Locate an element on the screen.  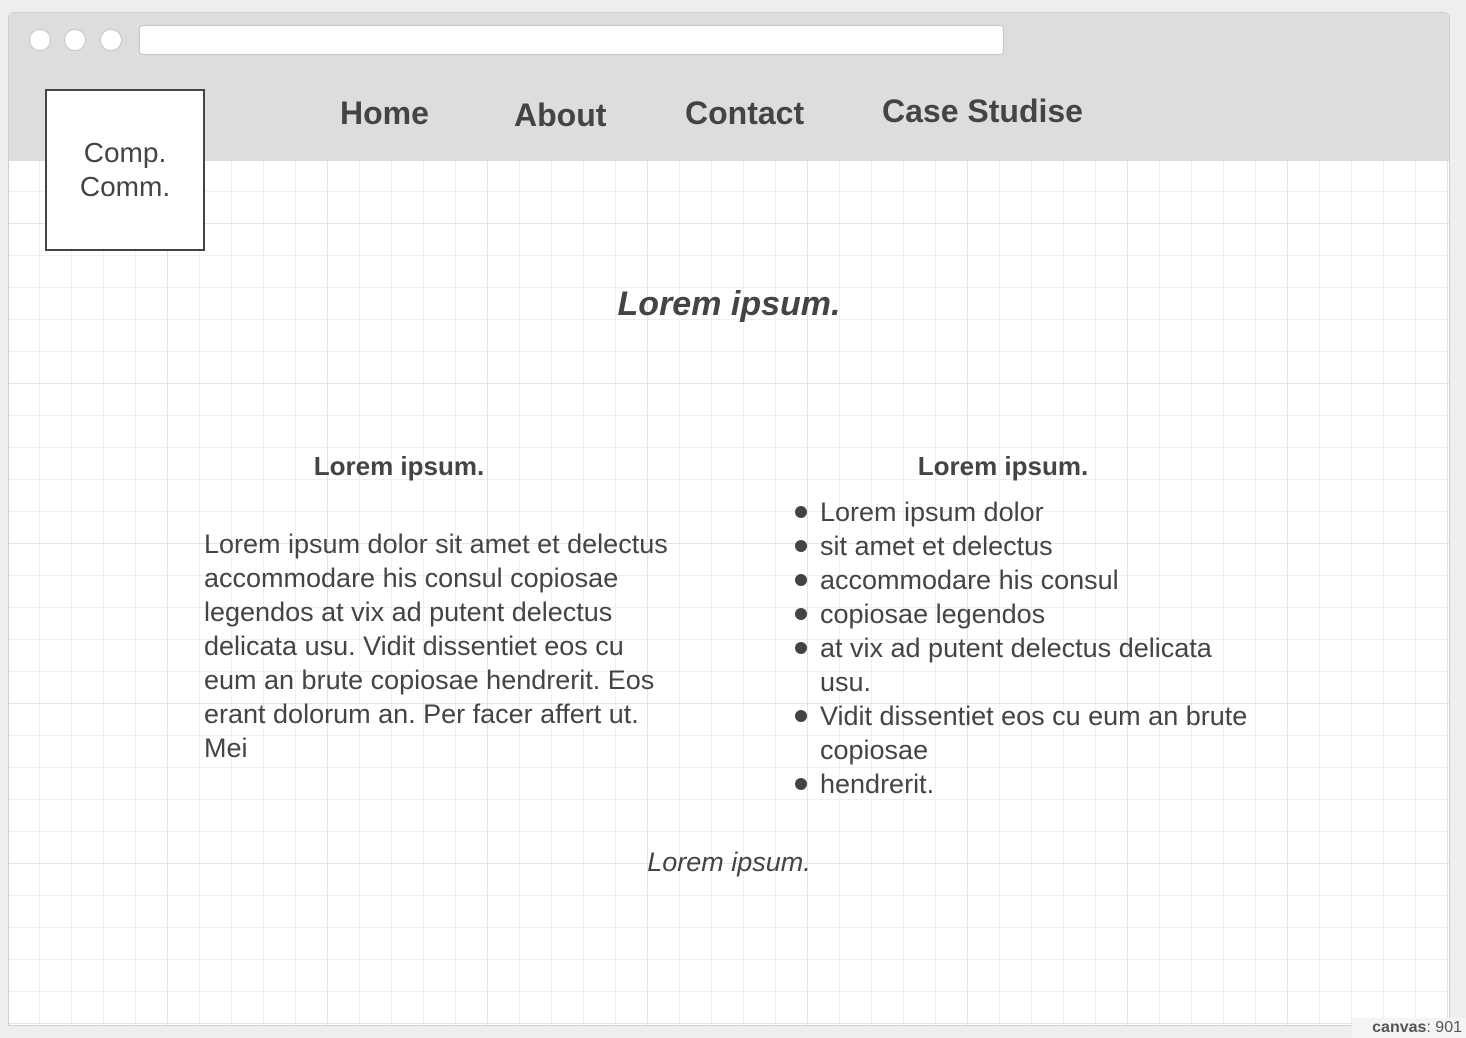
list-item-text: Lorem ipsum dolor is located at coordinates (932, 512).